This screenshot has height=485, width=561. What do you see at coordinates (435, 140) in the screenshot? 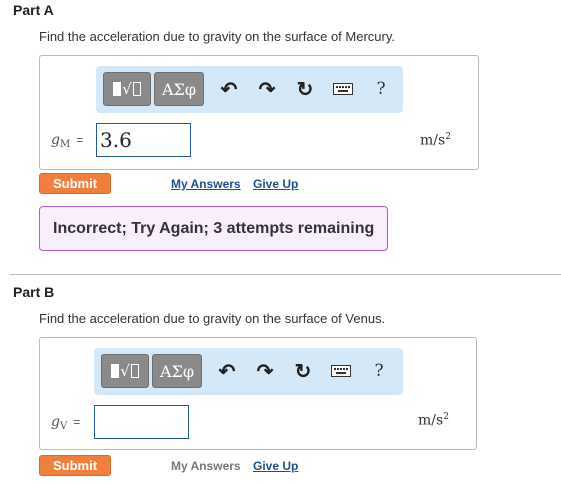
I see `part-a-unit: m/s2` at bounding box center [435, 140].